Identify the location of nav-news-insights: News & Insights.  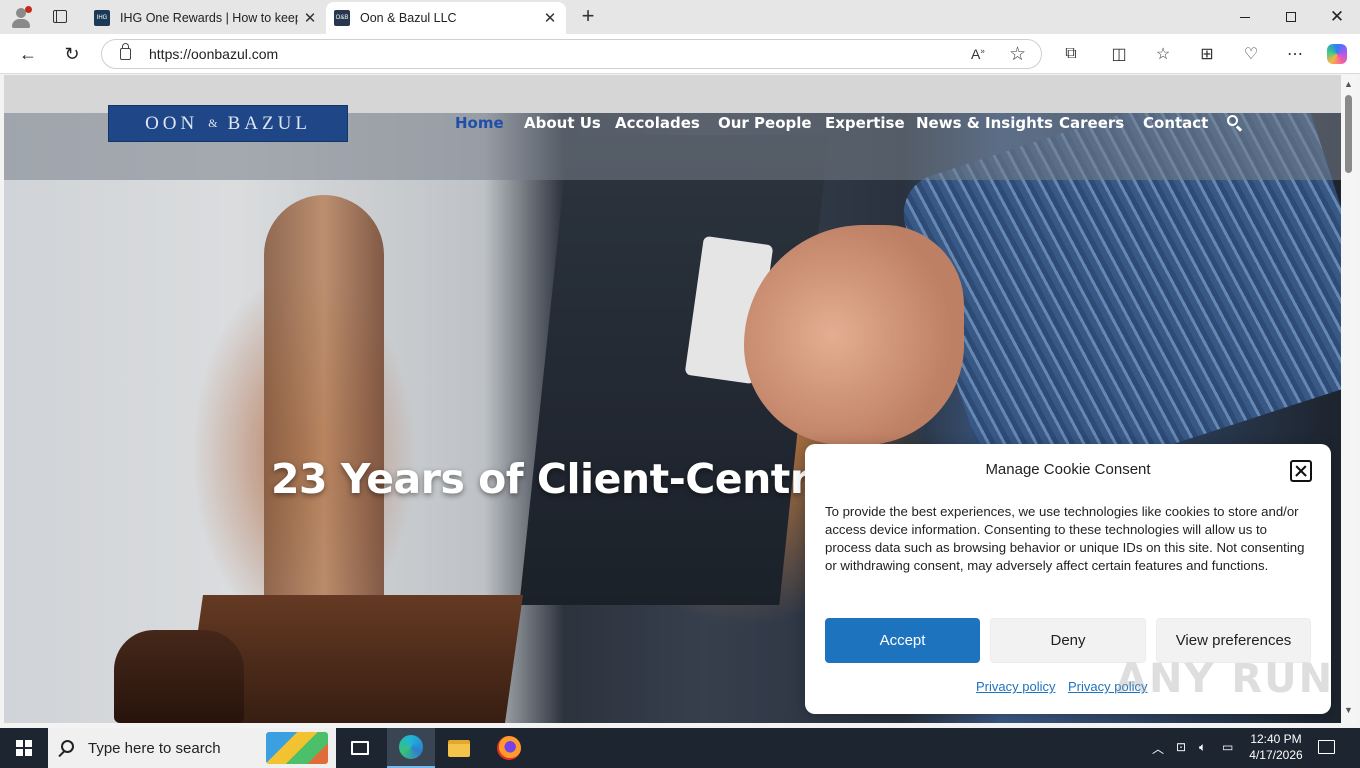
(984, 126).